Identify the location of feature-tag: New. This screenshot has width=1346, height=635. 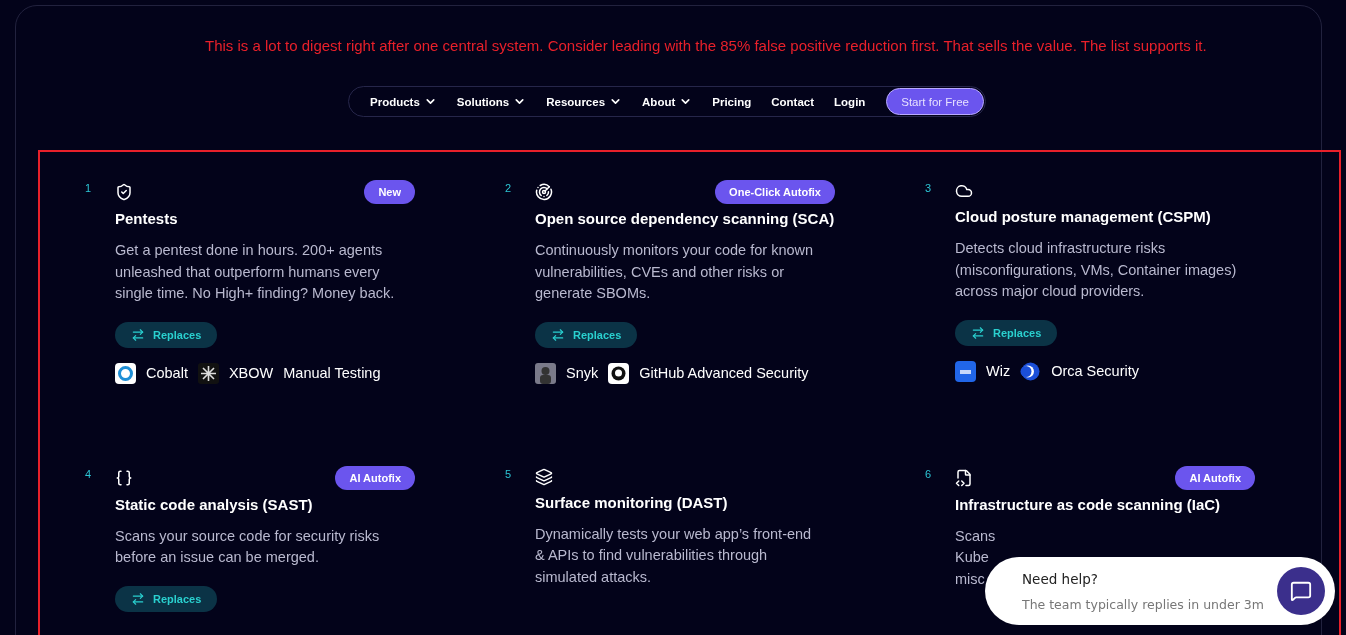
(389, 192).